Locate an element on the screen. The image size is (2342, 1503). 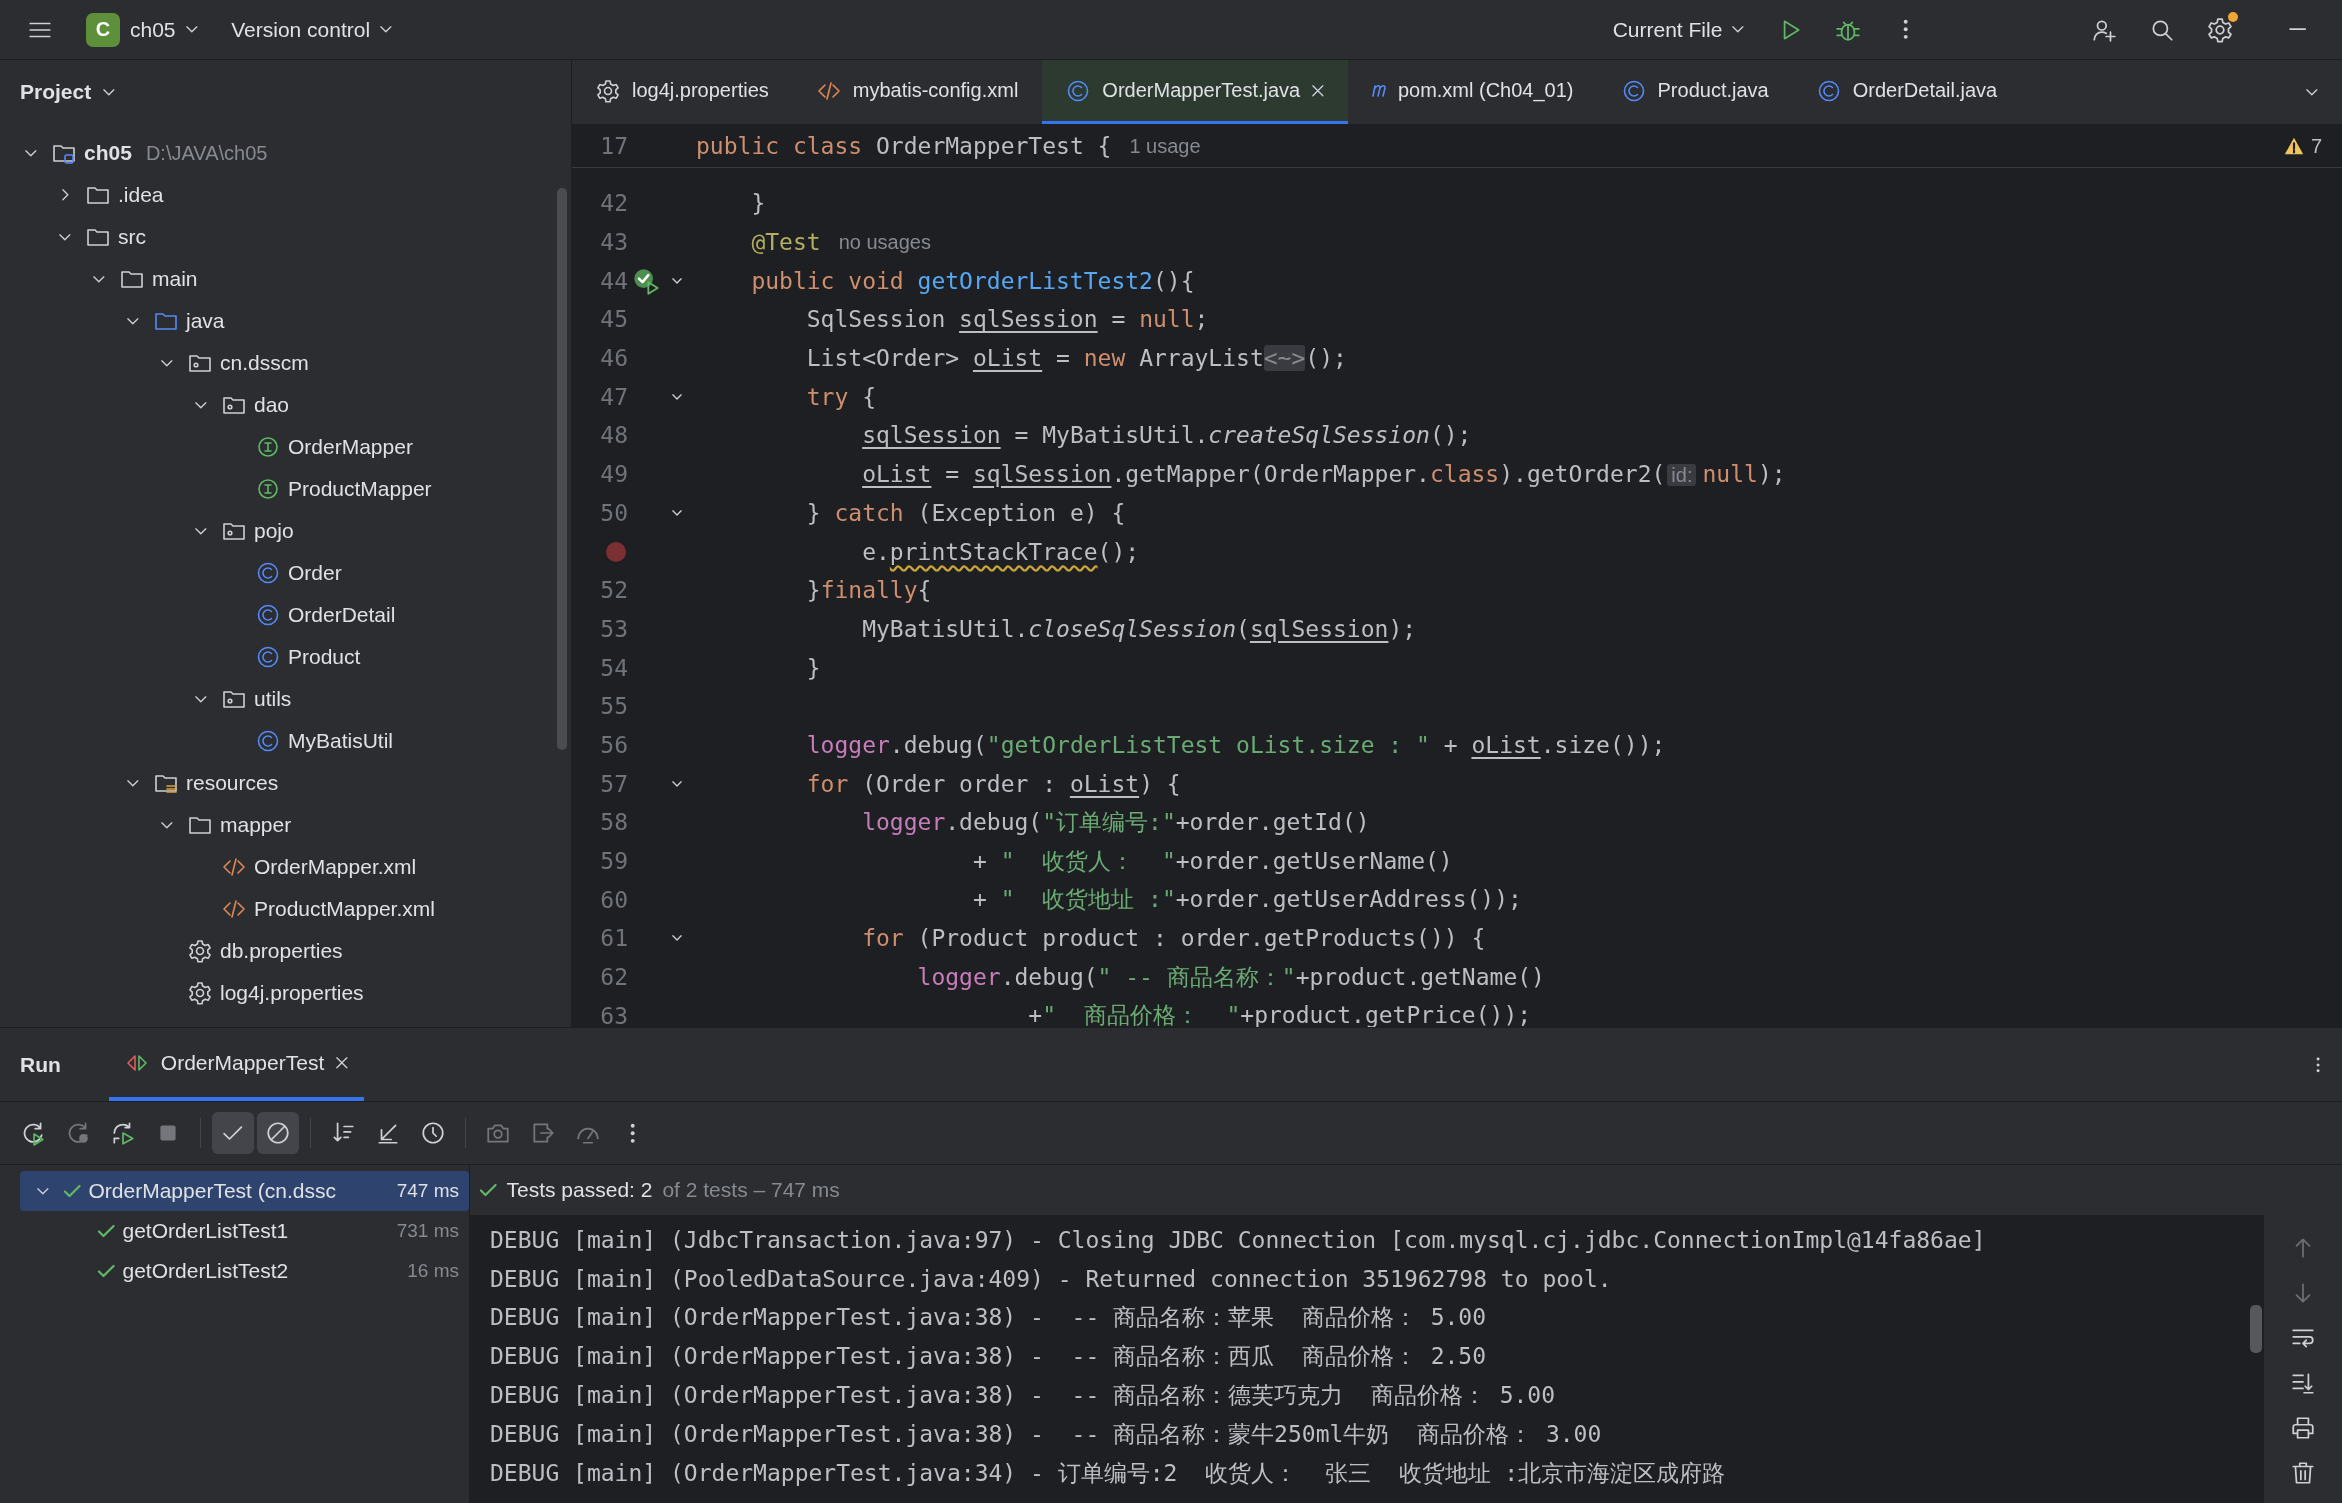
code-line: public void getOrderListTest2(){ is located at coordinates (973, 280).